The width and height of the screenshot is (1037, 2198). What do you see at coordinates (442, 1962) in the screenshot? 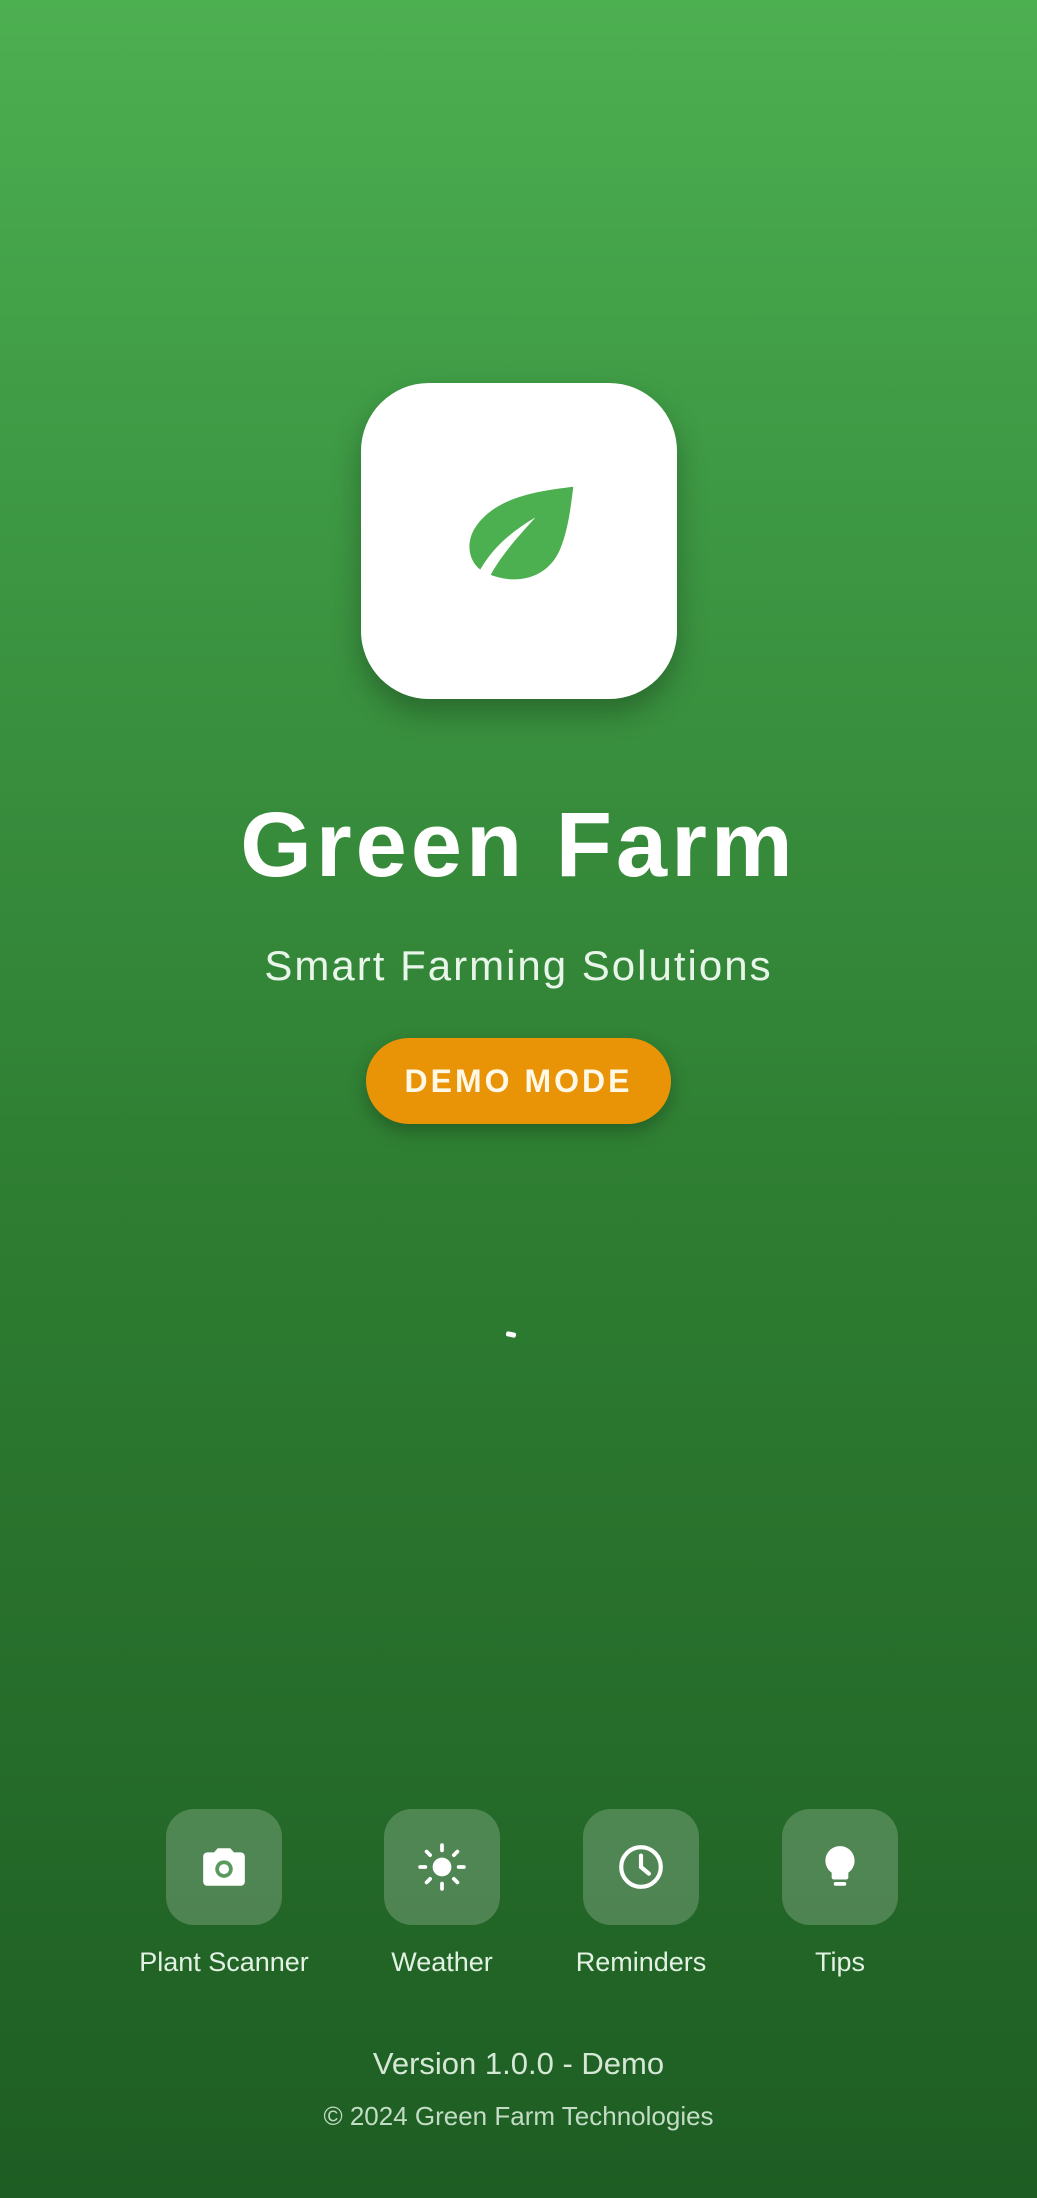
I see `feature-label: Weather` at bounding box center [442, 1962].